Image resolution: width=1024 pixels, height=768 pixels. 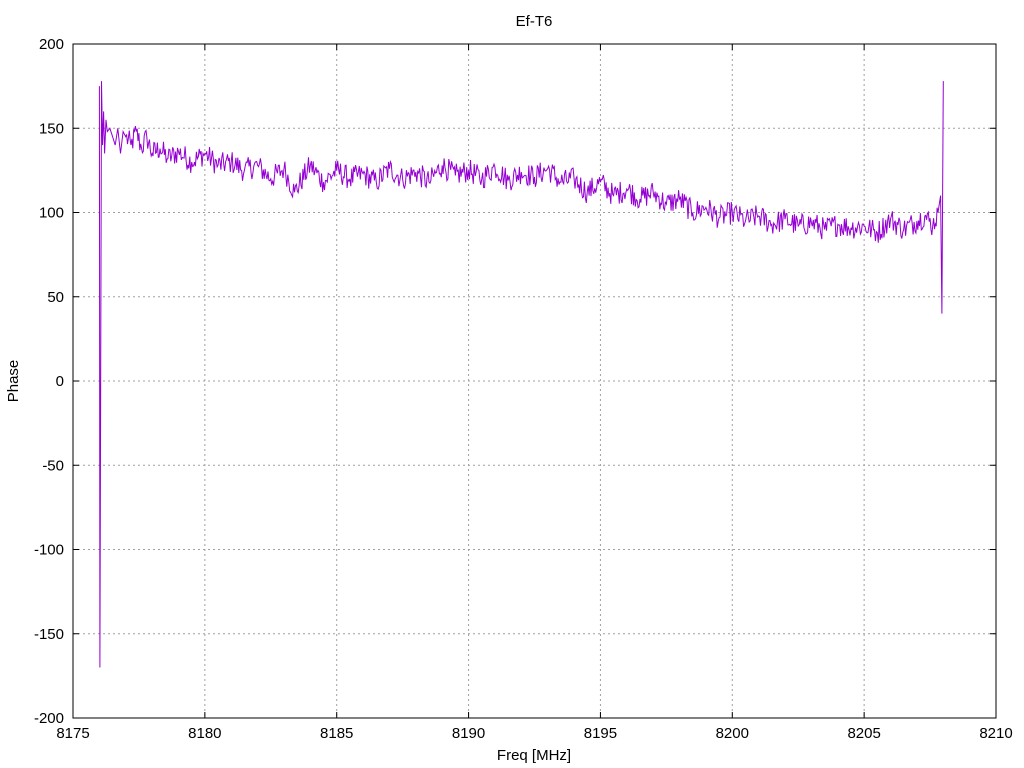 What do you see at coordinates (204, 733) in the screenshot?
I see `x-tick-label: 8180` at bounding box center [204, 733].